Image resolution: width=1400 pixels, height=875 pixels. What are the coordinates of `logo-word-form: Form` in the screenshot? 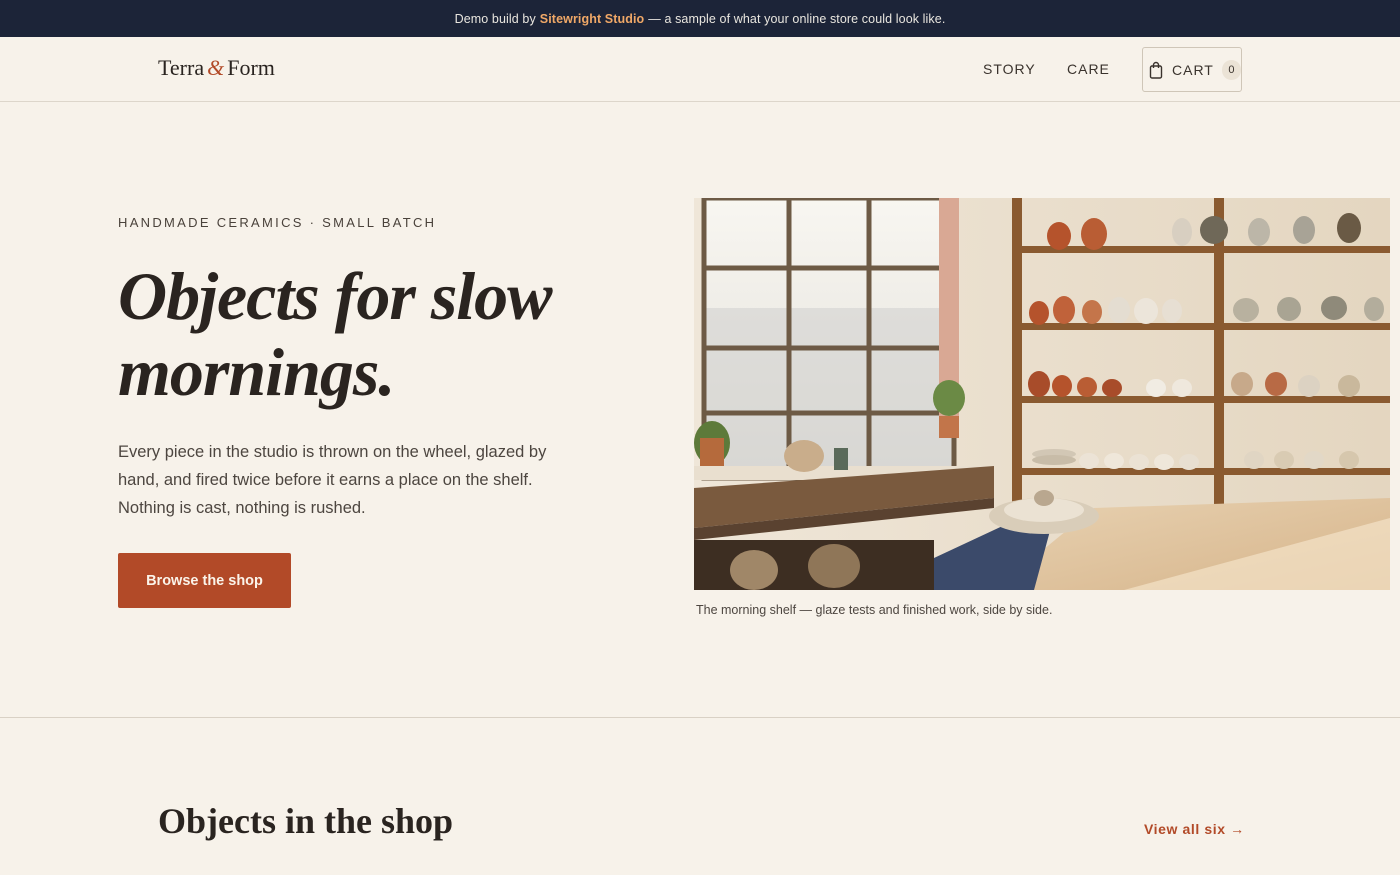 It's located at (251, 67).